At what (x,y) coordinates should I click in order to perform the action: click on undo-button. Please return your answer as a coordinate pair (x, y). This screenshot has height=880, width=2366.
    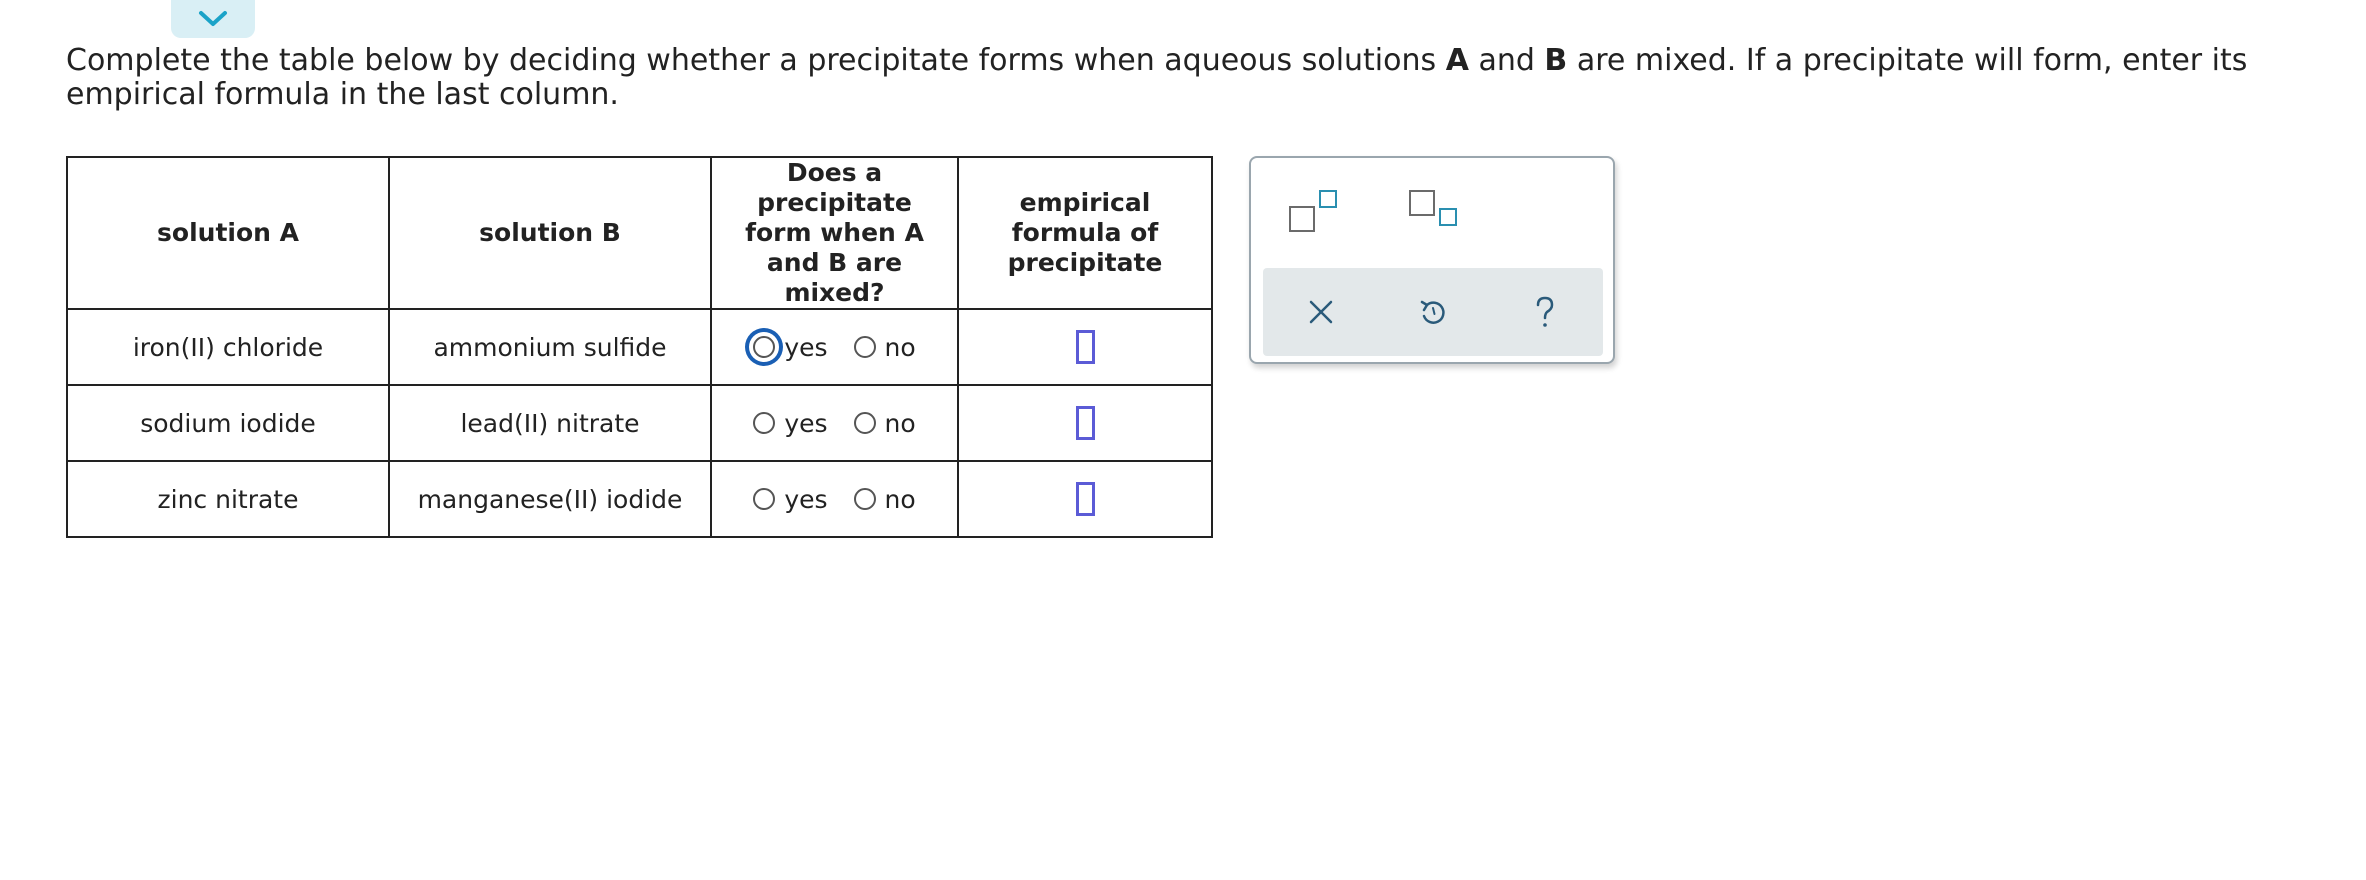
    Looking at the image, I should click on (1433, 312).